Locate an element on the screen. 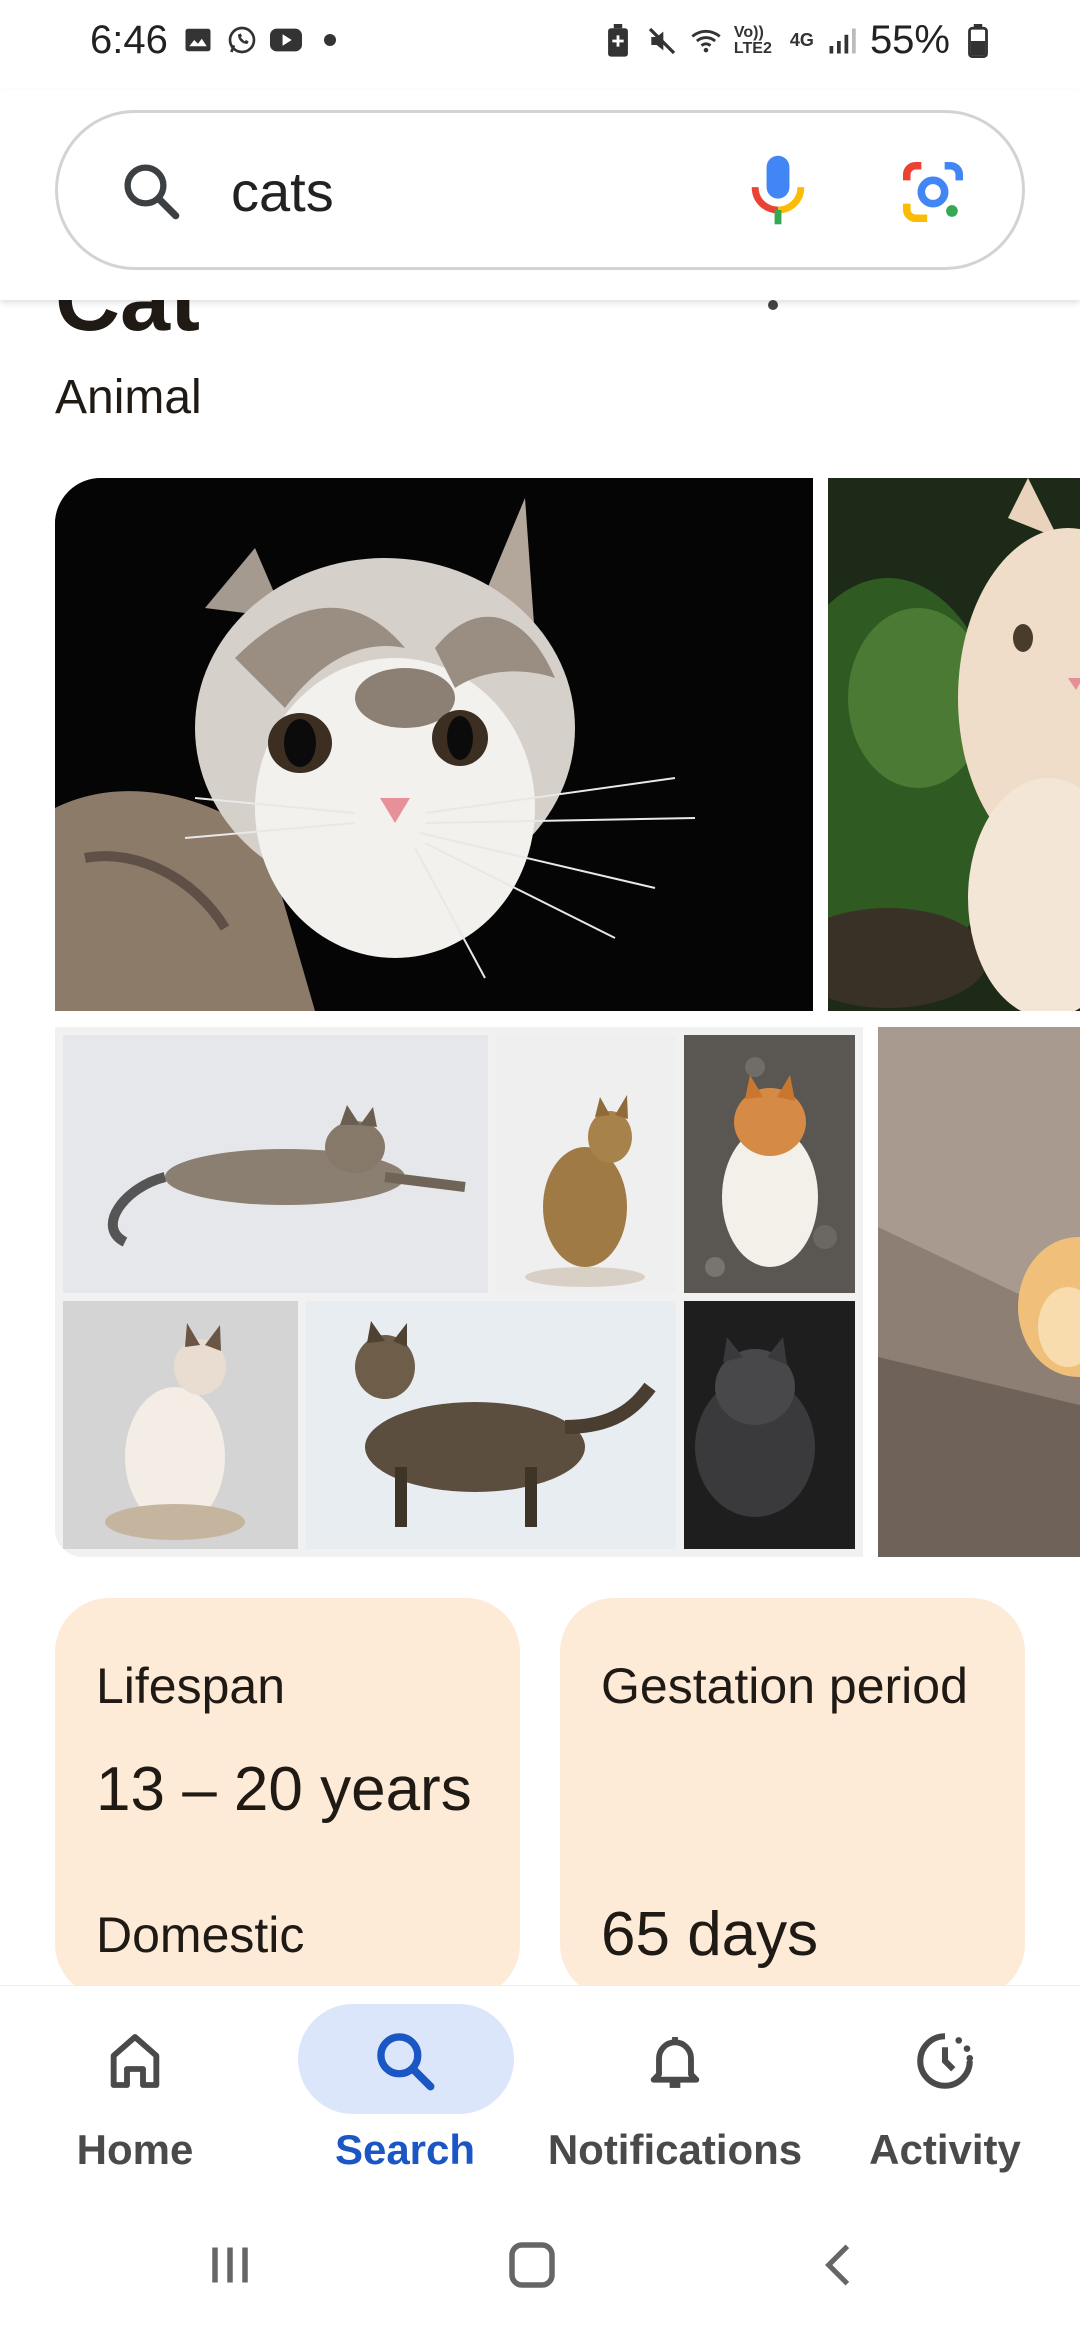 The image size is (1080, 2340). nav-label: Search is located at coordinates (405, 2149).